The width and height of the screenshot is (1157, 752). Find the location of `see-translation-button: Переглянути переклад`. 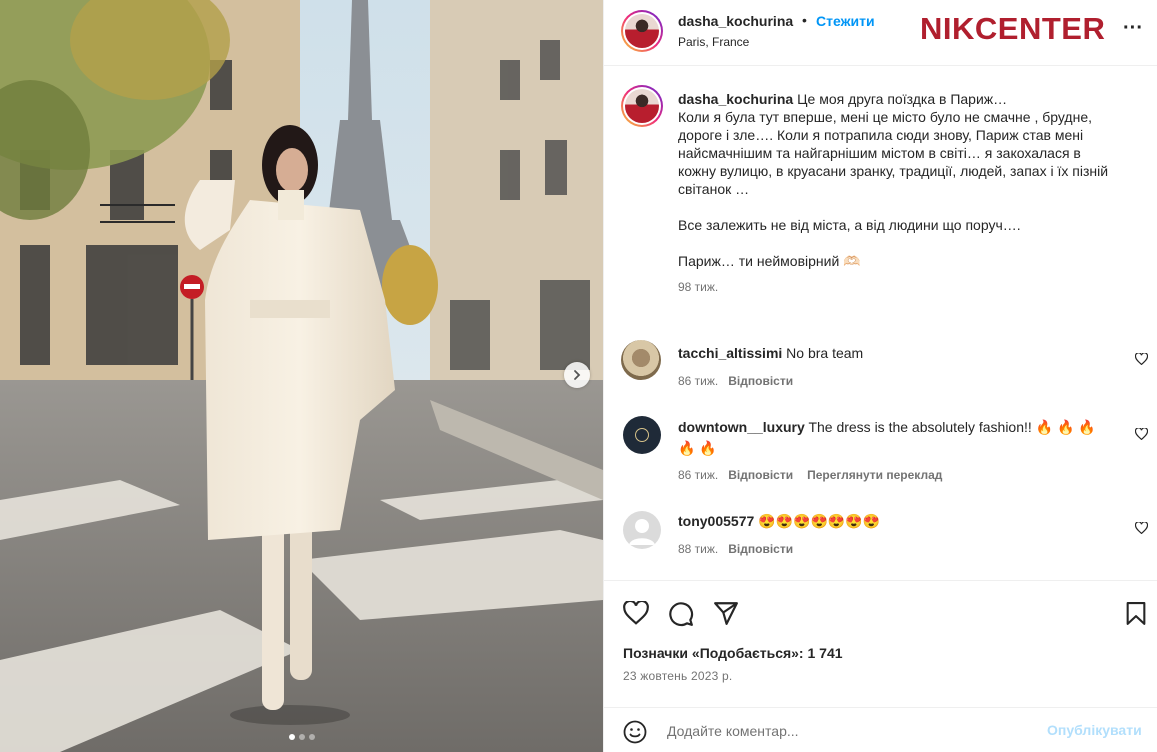

see-translation-button: Переглянути переклад is located at coordinates (874, 475).